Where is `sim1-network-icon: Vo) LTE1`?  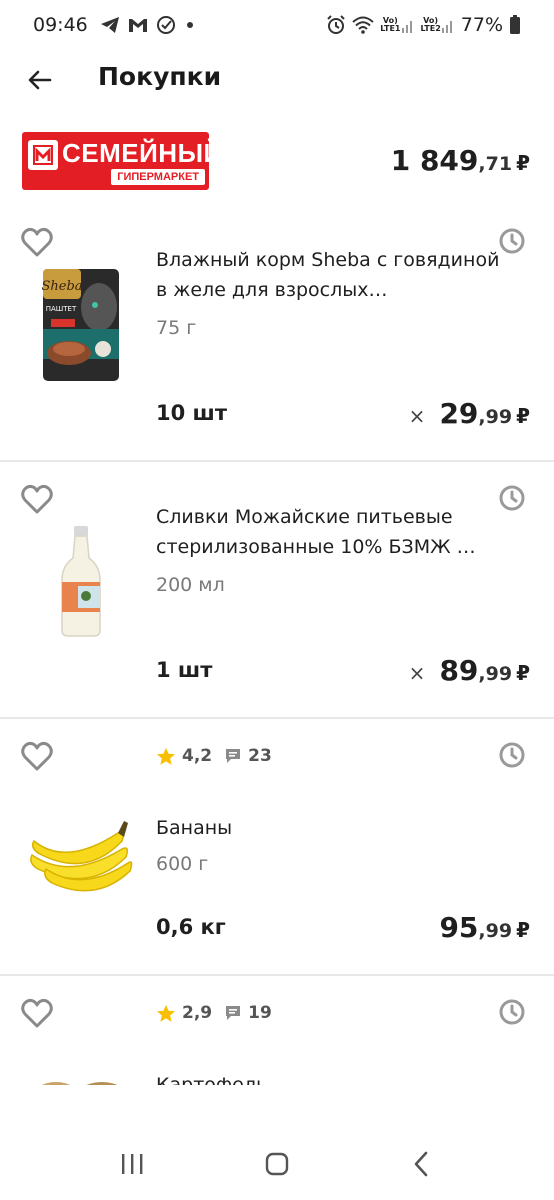
sim1-network-icon: Vo) LTE1 is located at coordinates (397, 25).